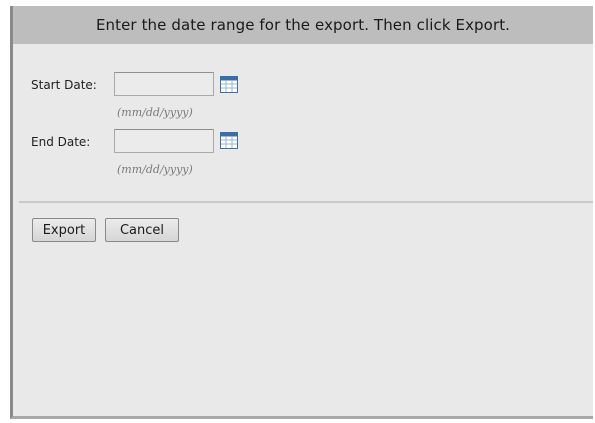 The image size is (595, 423). What do you see at coordinates (61, 142) in the screenshot?
I see `end-date-label: End Date:` at bounding box center [61, 142].